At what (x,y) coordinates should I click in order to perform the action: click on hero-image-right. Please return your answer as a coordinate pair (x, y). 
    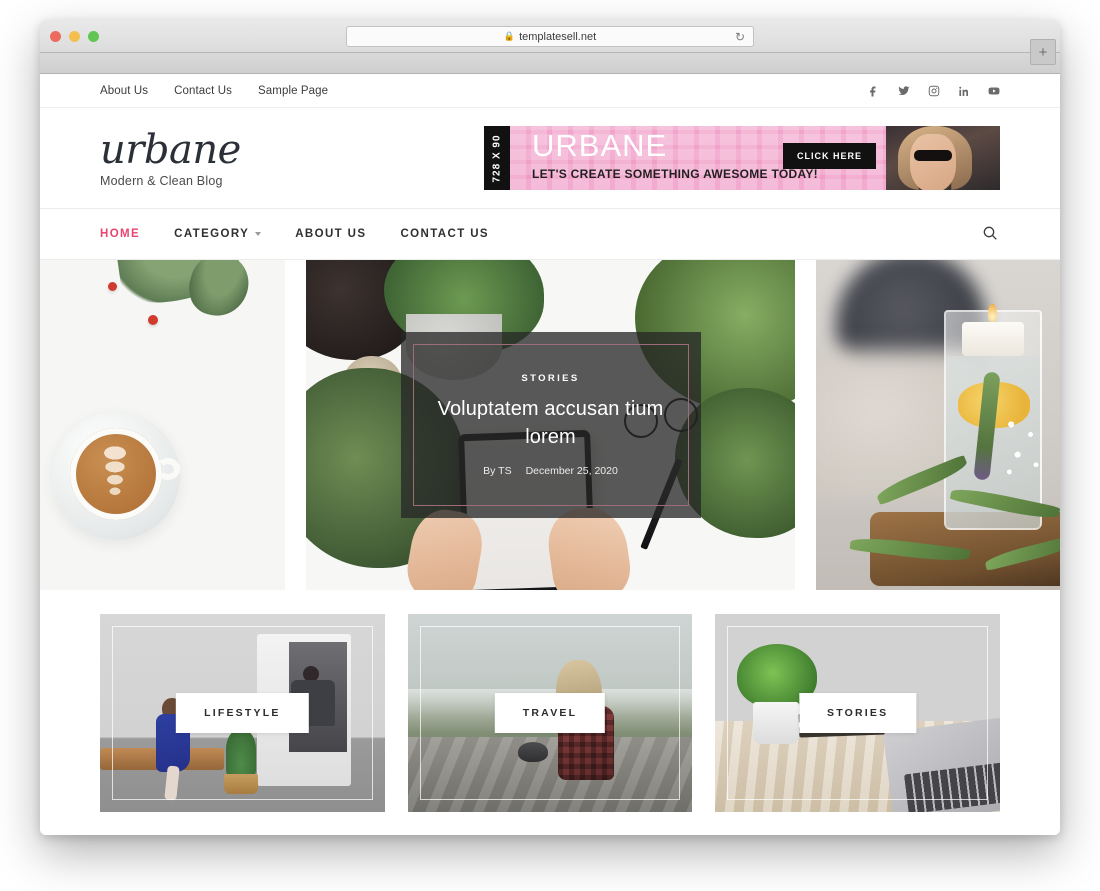
    Looking at the image, I should click on (937, 425).